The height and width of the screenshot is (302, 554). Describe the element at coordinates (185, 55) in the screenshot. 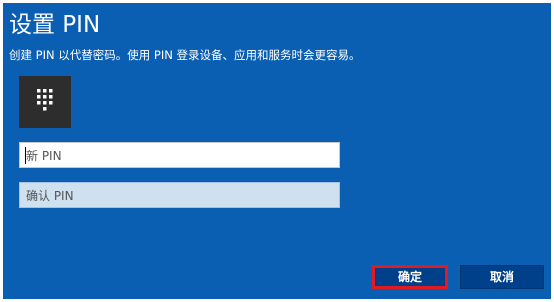

I see `dialog-description: 创建 PIN 以代替密码。使用 PIN 登录设备、应用和服务时会更容易。` at that location.